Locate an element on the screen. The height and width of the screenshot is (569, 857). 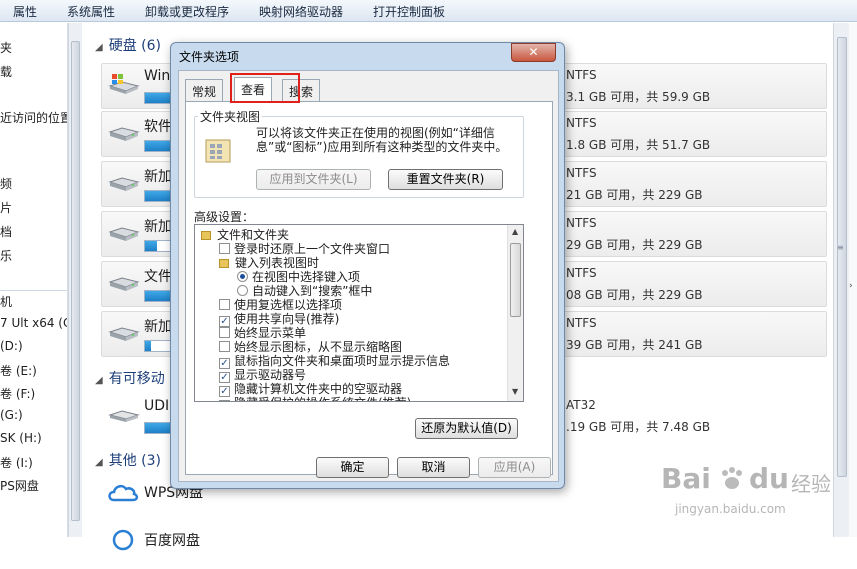
advanced-setting-label: 使用复选框以选择项 is located at coordinates (288, 305).